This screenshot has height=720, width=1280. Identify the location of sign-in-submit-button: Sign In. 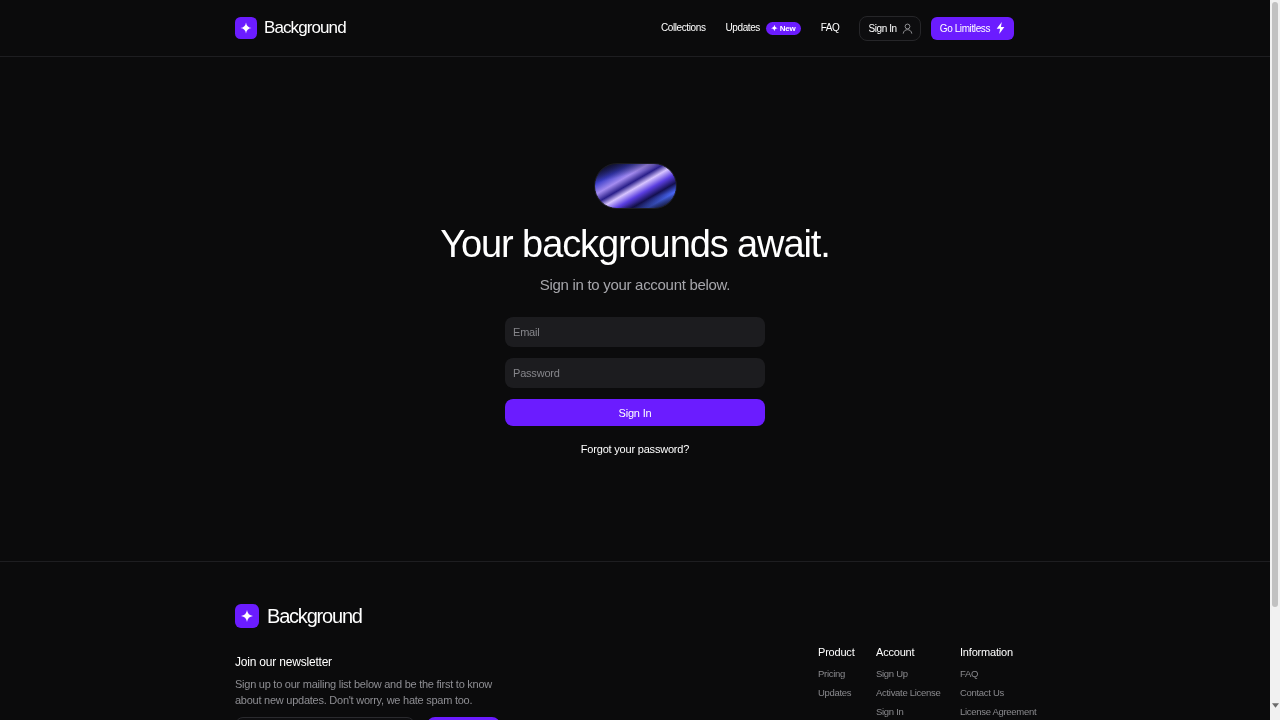
(635, 412).